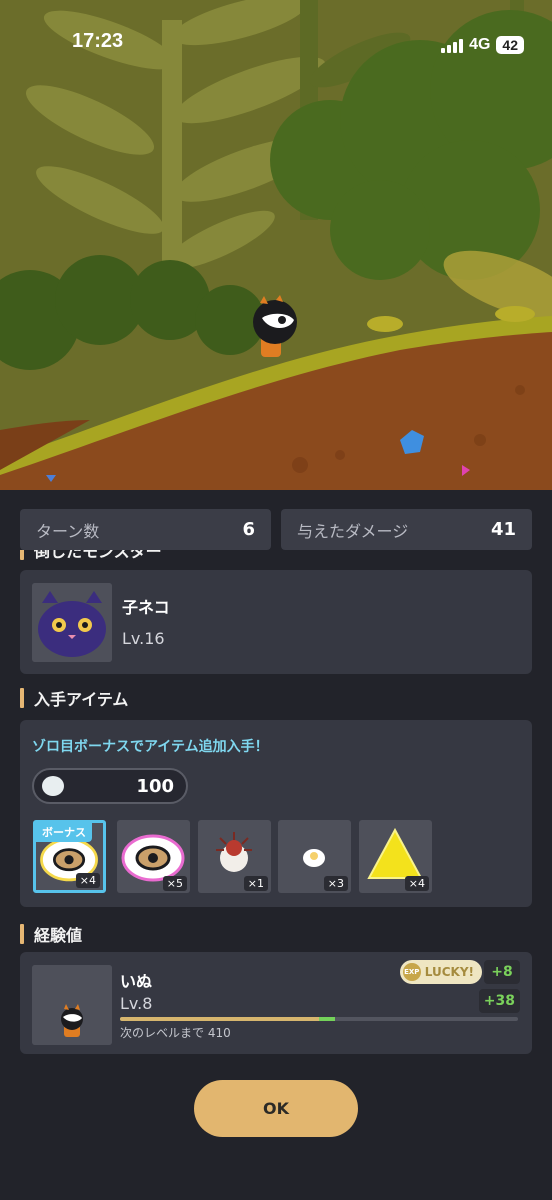 The image size is (552, 1200). I want to click on exp-progress-bar, so click(319, 1019).